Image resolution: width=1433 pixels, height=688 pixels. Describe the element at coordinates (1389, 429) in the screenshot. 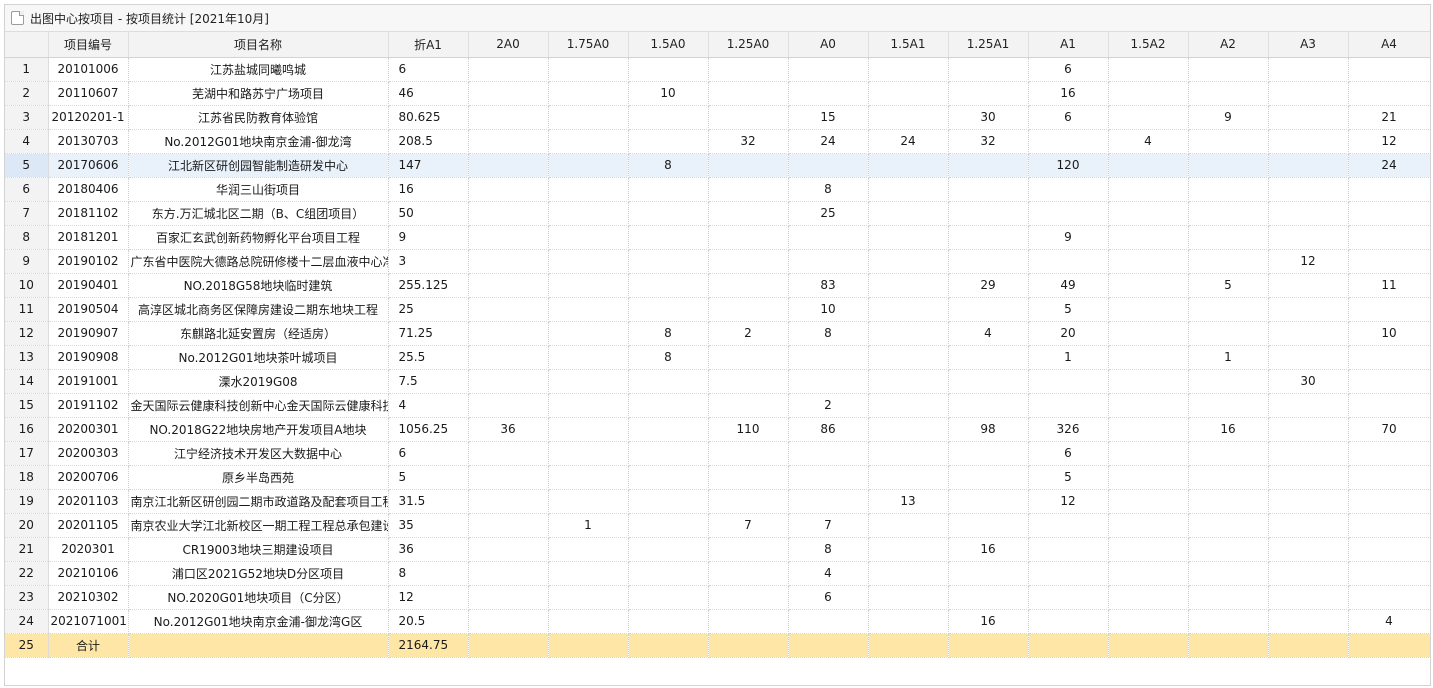

I see `a4-cell: 70` at that location.